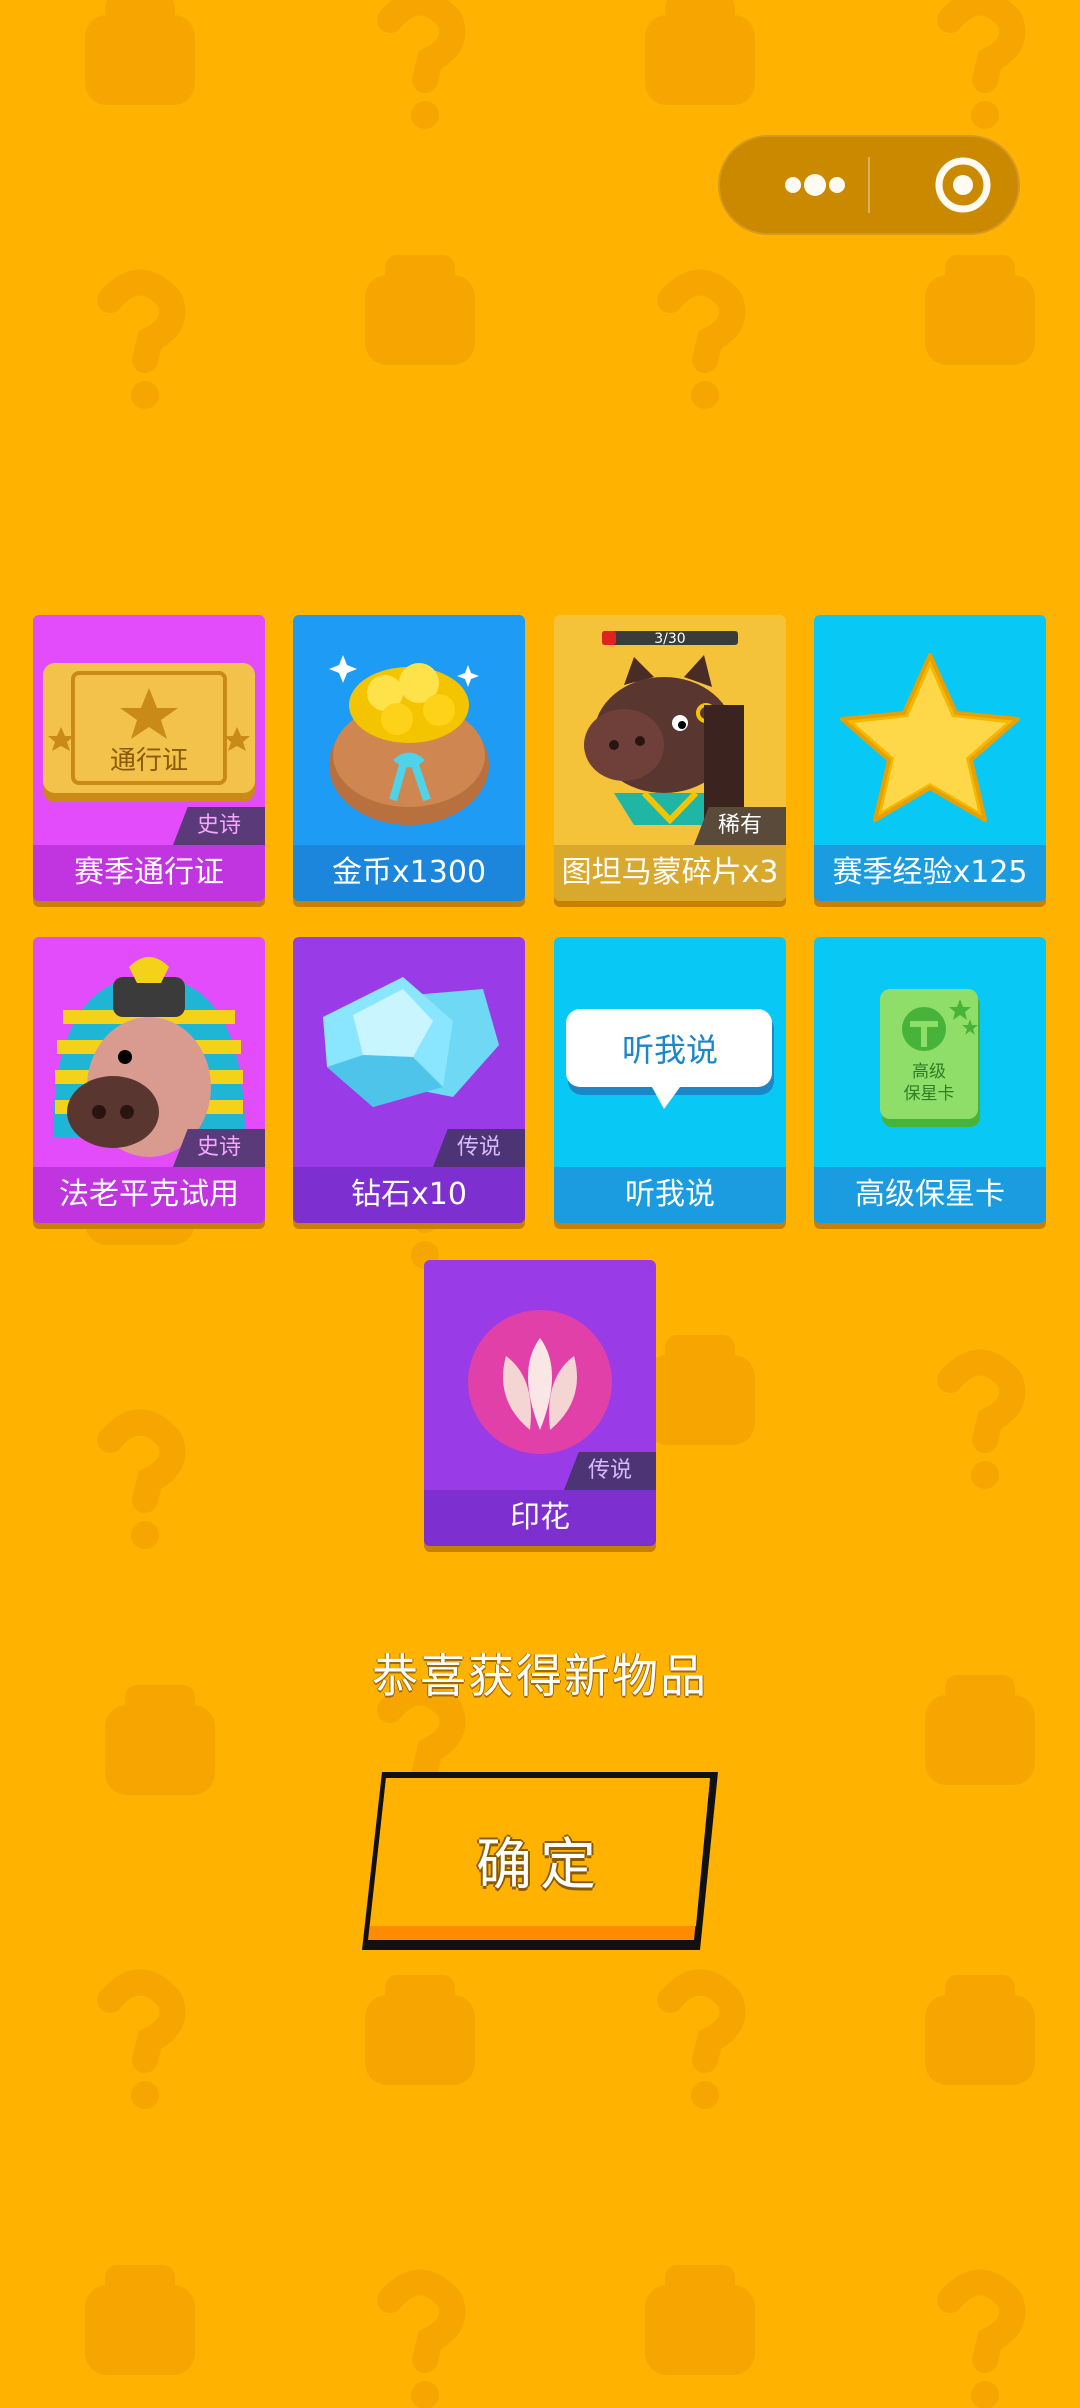 Image resolution: width=1080 pixels, height=2408 pixels. Describe the element at coordinates (540, 1865) in the screenshot. I see `confirm-label: 确定` at that location.